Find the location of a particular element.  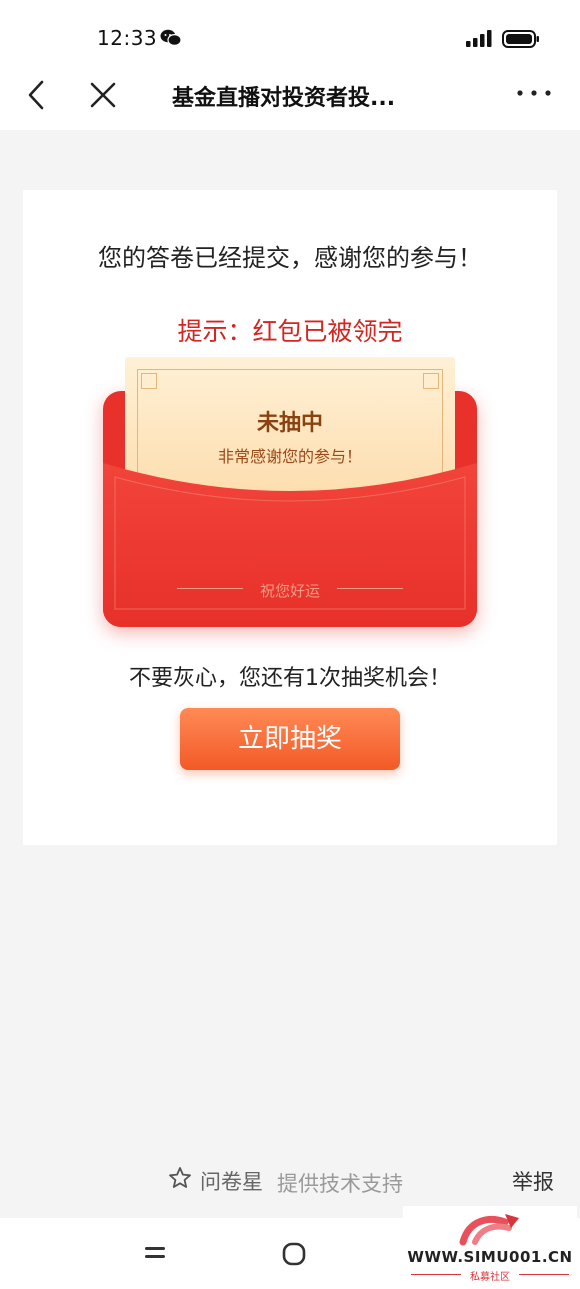

hint-message: 提示：红包已被领完 is located at coordinates (290, 331).